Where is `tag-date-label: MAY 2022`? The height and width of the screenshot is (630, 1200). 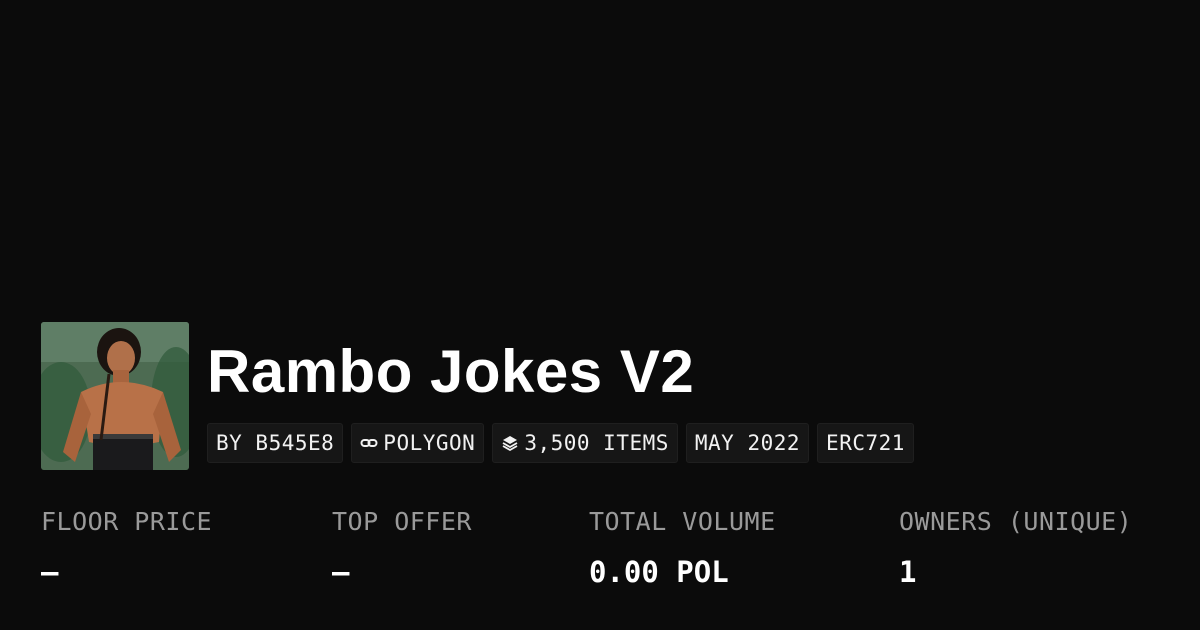
tag-date-label: MAY 2022 is located at coordinates (747, 443).